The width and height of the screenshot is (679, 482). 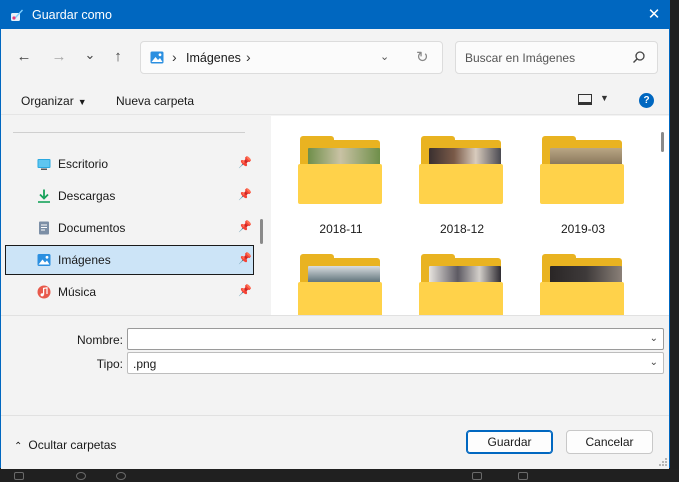 I want to click on organize-button: Organizar ▼, so click(x=54, y=101).